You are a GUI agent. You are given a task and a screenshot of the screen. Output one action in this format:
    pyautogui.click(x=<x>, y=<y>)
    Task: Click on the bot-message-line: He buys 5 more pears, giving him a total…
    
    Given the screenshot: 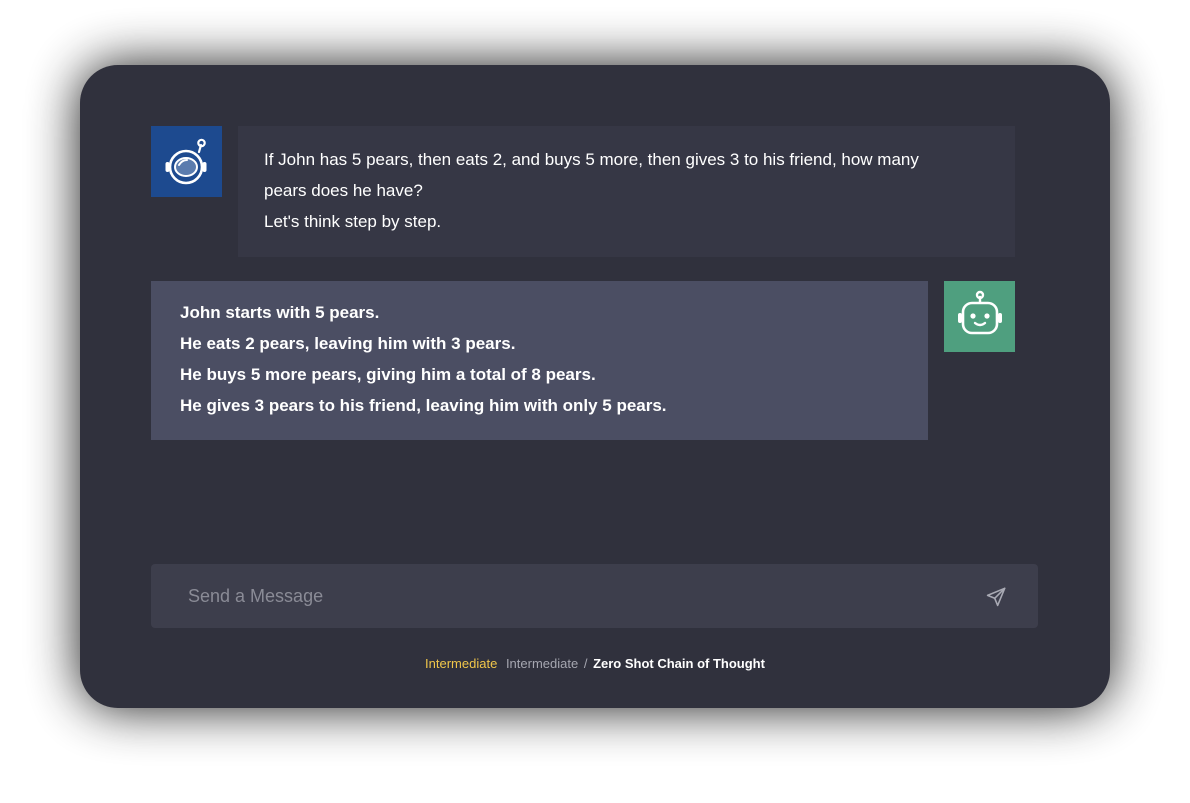 What is the action you would take?
    pyautogui.click(x=388, y=374)
    